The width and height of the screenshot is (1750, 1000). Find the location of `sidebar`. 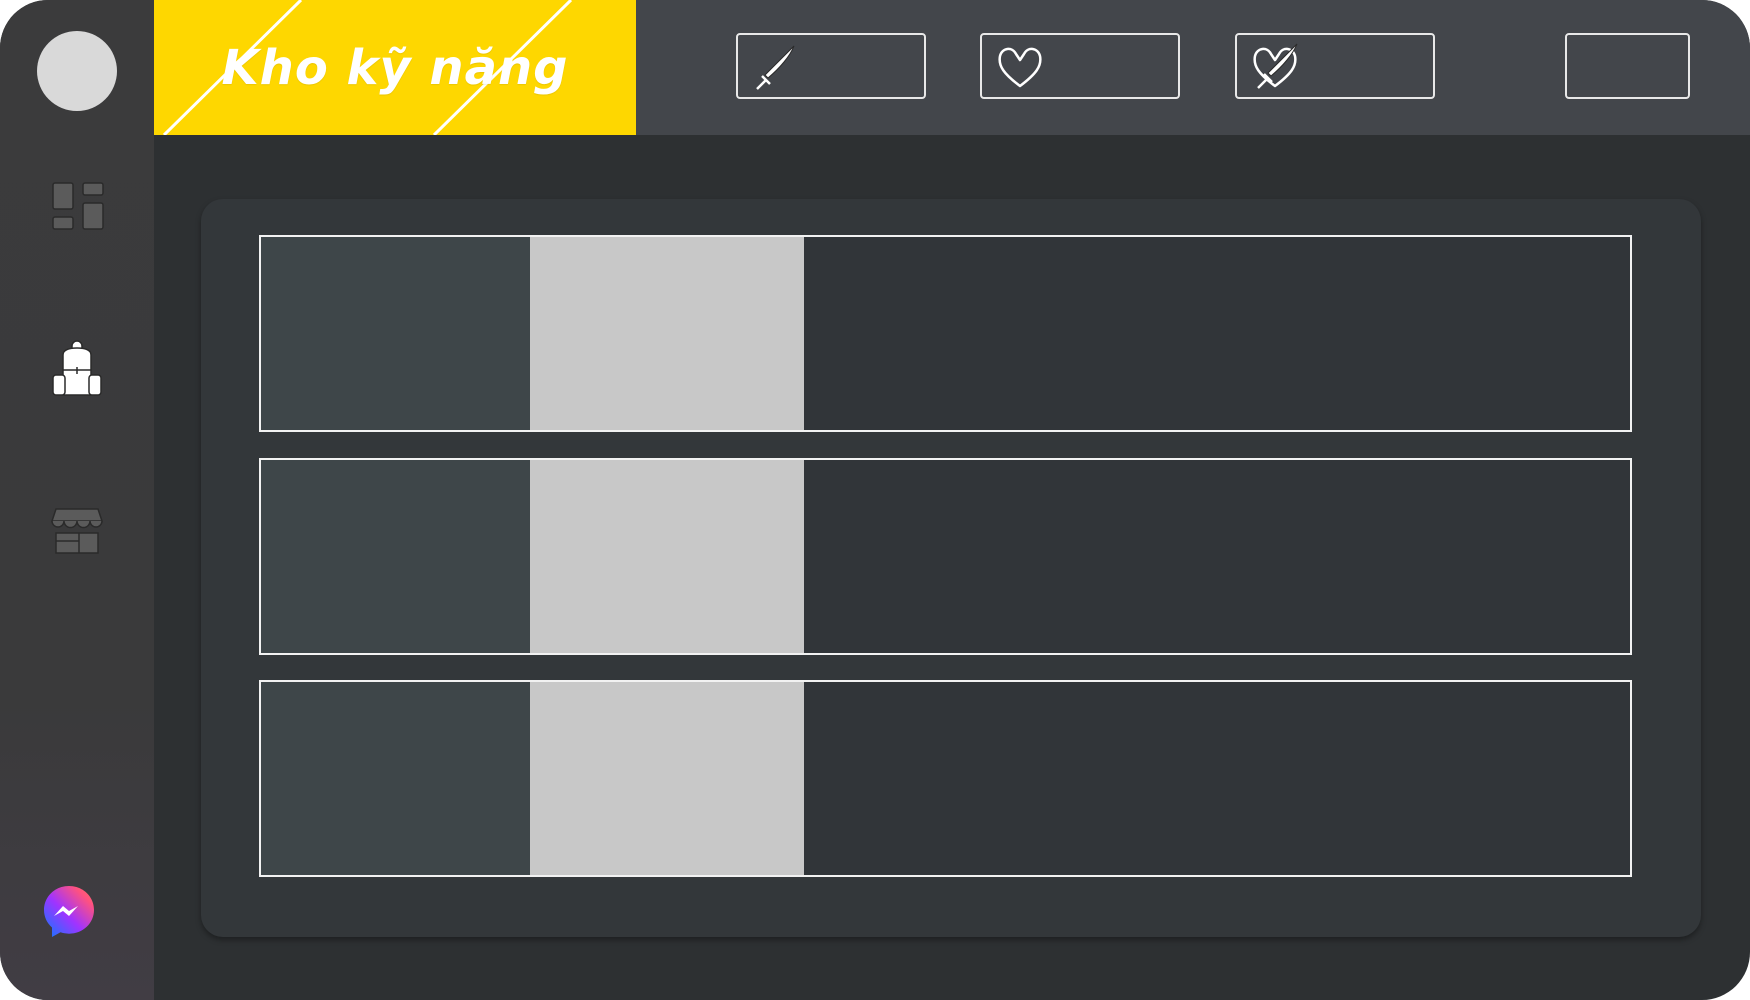

sidebar is located at coordinates (77, 500).